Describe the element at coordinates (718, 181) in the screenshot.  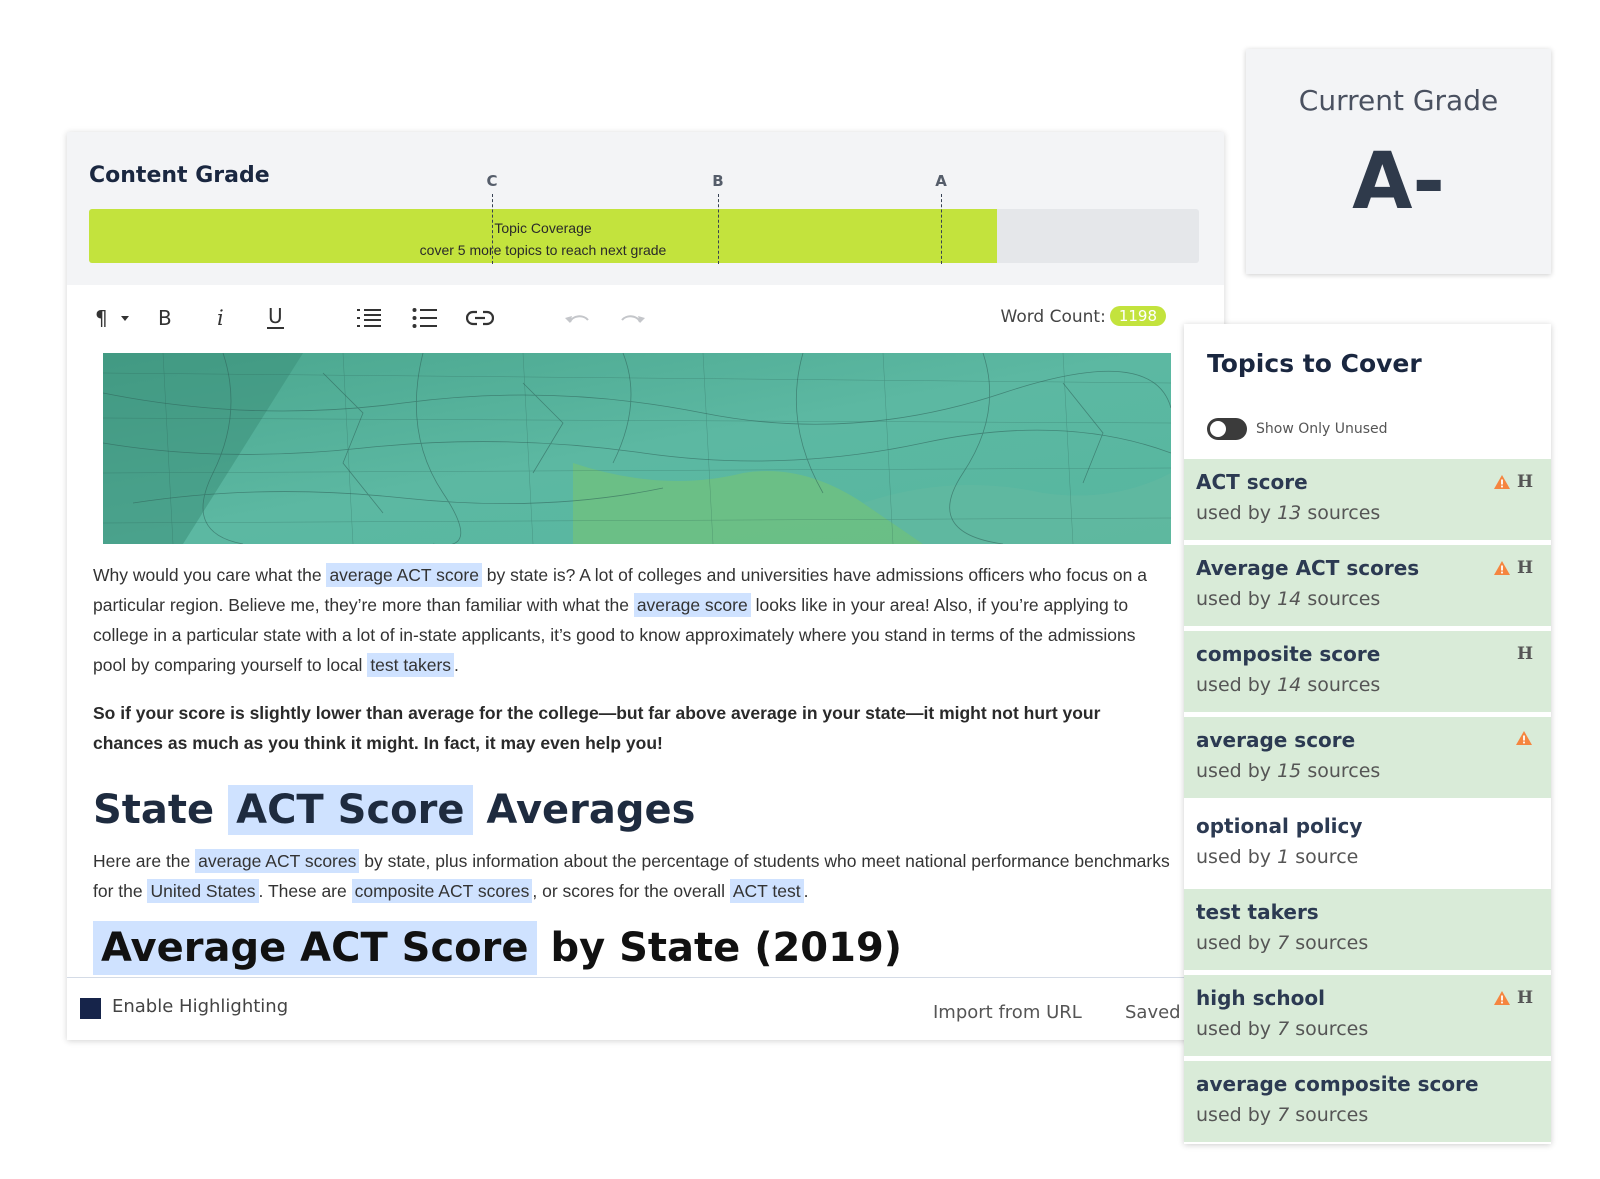
I see `grade-marker-b: B` at that location.